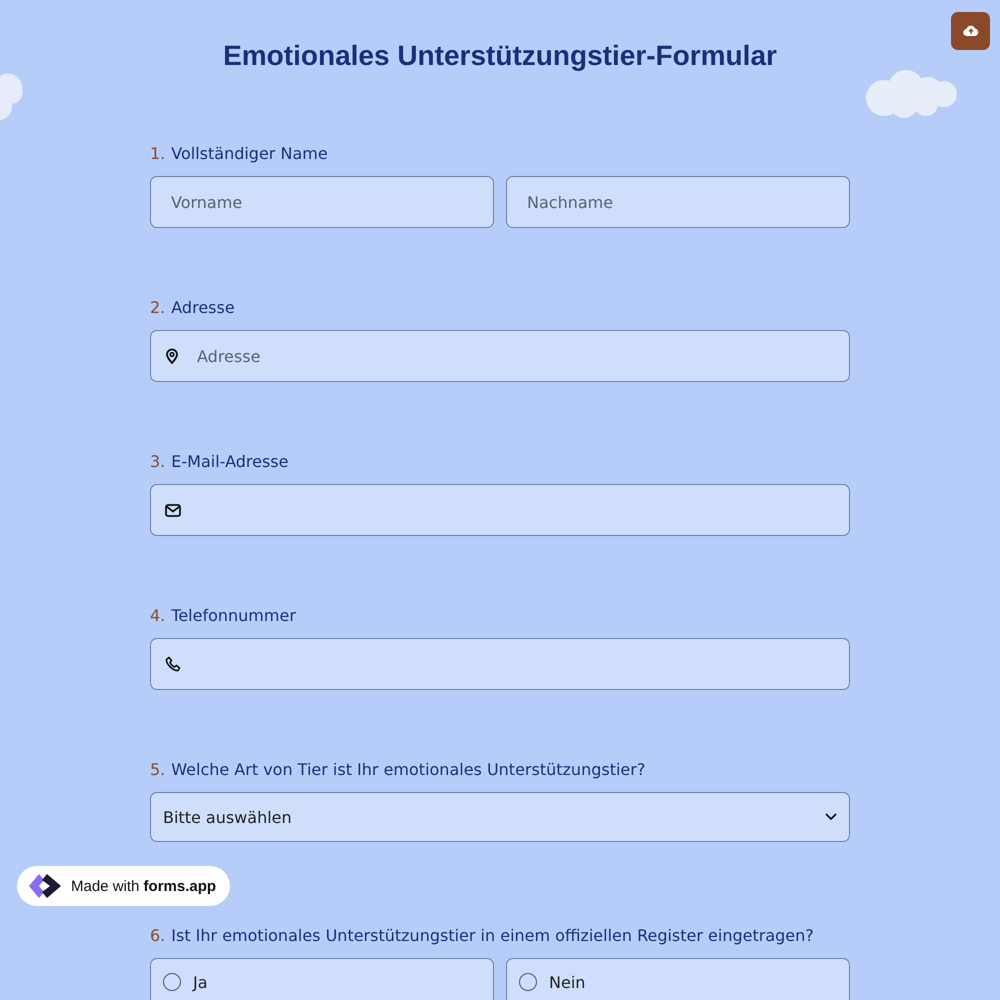 This screenshot has height=1000, width=1000. Describe the element at coordinates (233, 616) in the screenshot. I see `question-label: Telefonnummer` at that location.